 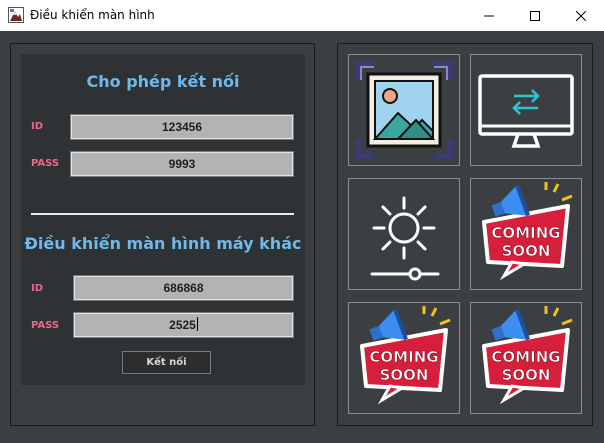 I want to click on maximize-icon, so click(x=535, y=15).